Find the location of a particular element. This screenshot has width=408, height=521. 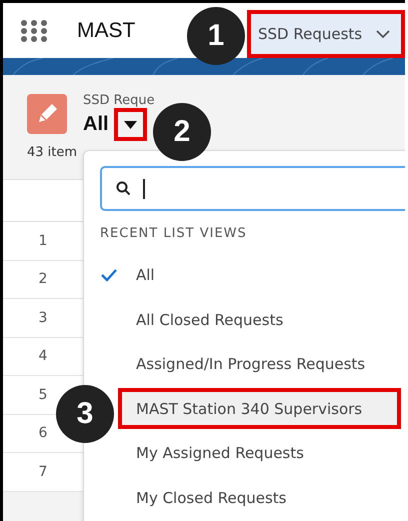

app-name: MAST is located at coordinates (106, 30).